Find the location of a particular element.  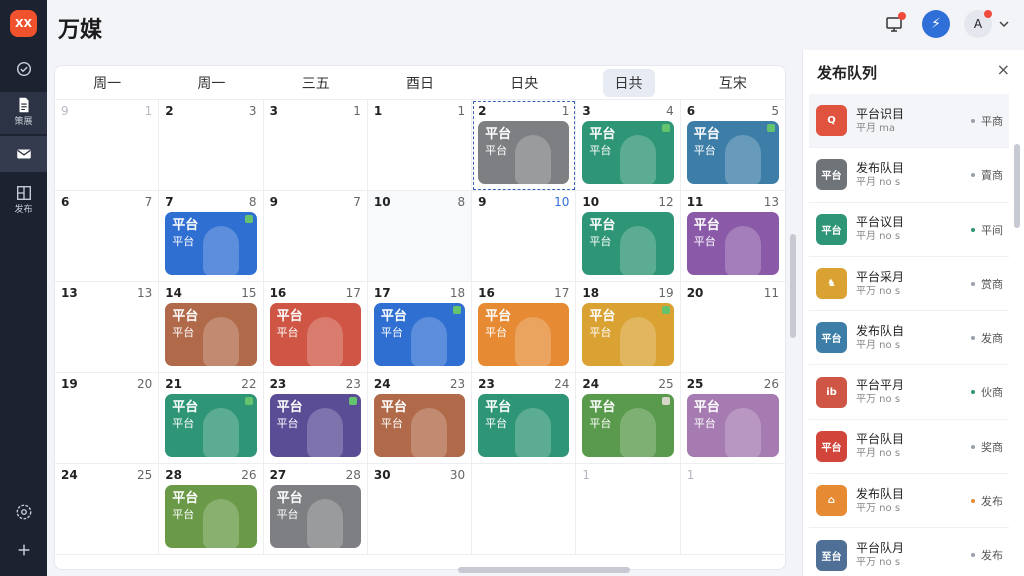

calendar-day-cell: 7 8 平台 平台 is located at coordinates (211, 236).